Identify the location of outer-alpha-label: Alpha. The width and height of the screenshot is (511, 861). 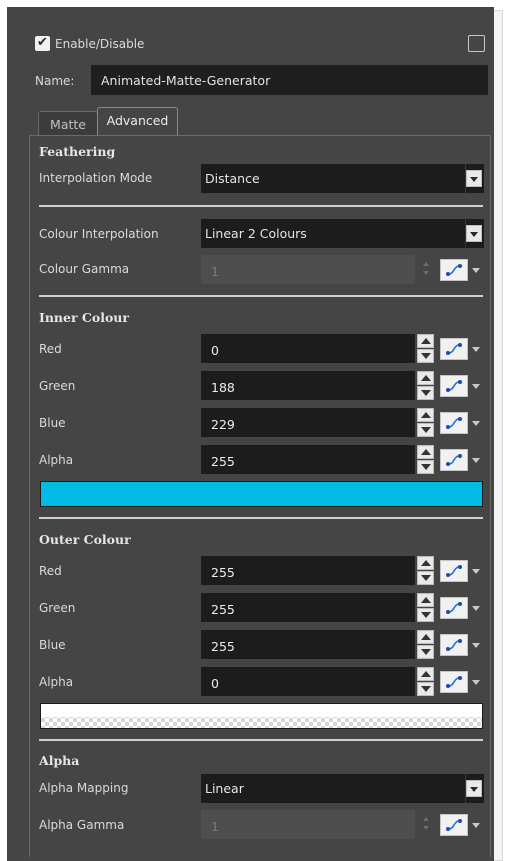
(56, 682).